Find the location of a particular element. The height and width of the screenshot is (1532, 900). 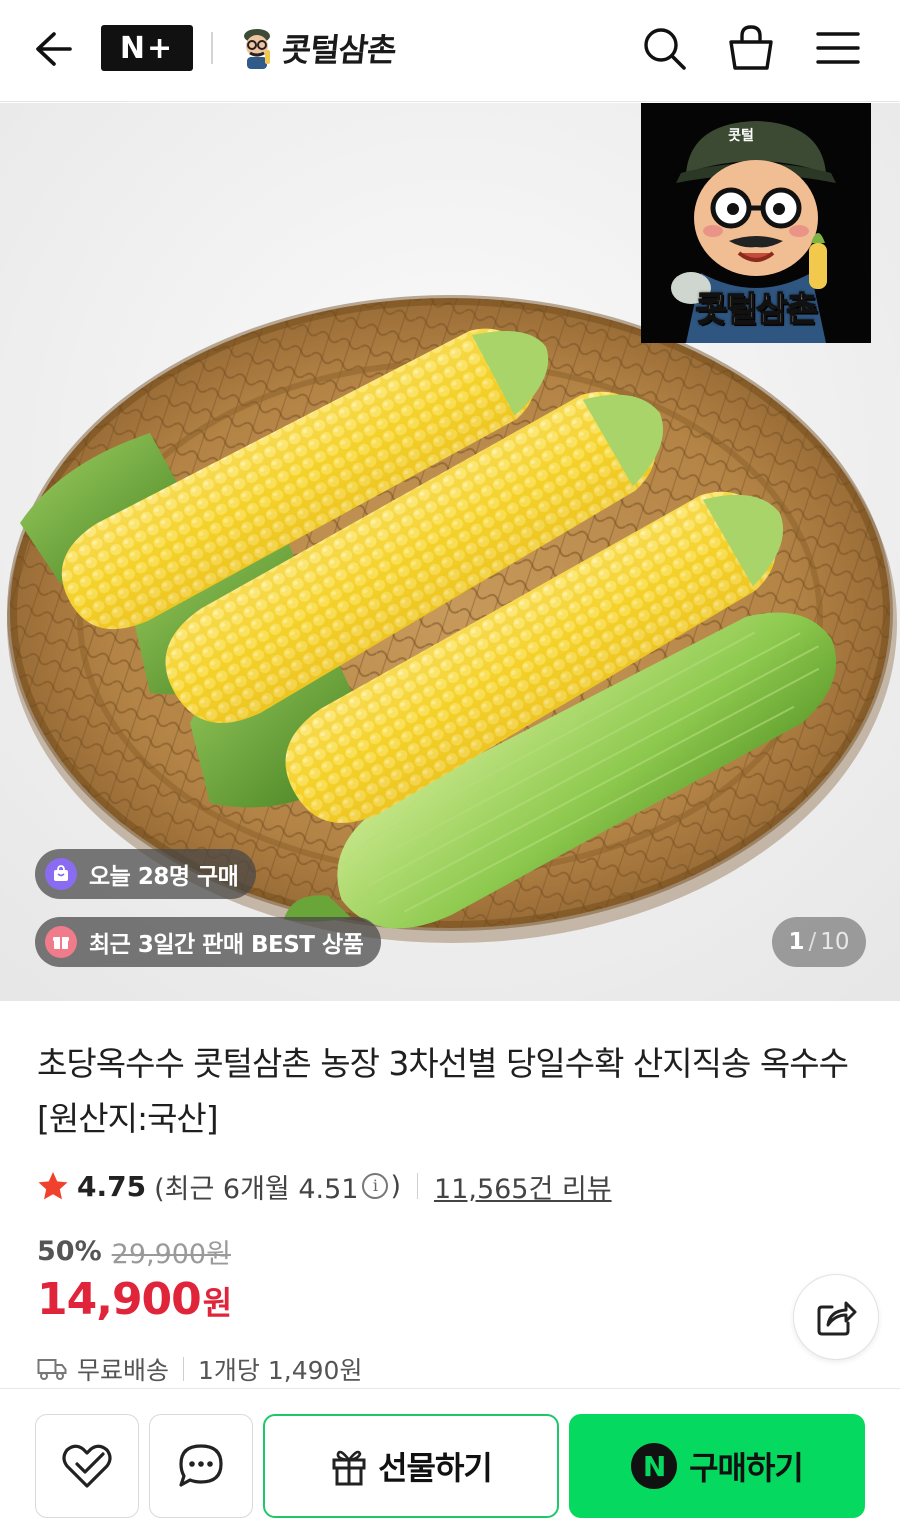

hamburger-menu-icon is located at coordinates (838, 48).